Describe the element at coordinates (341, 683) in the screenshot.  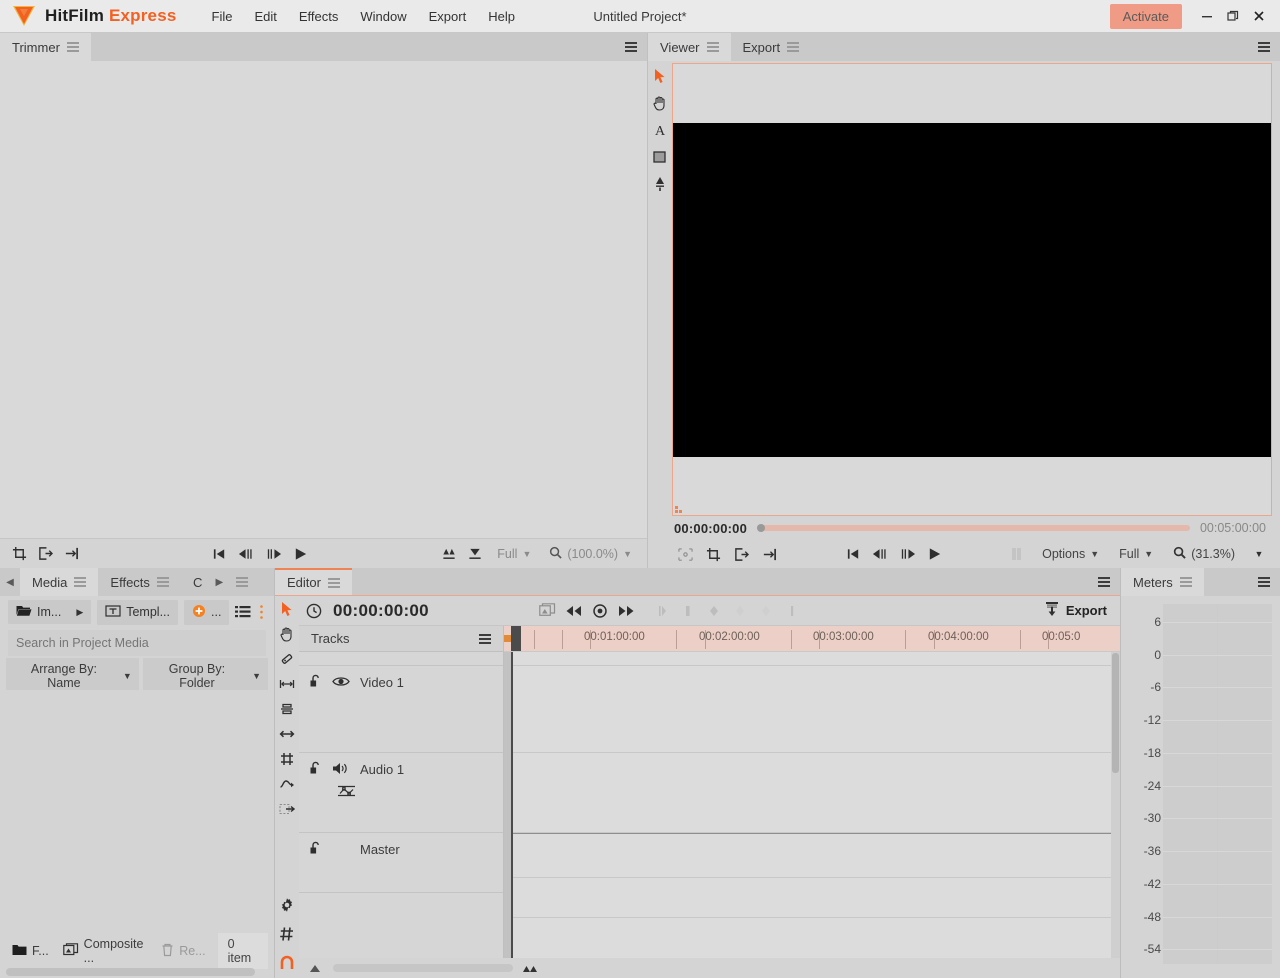
I see `eye-icon` at that location.